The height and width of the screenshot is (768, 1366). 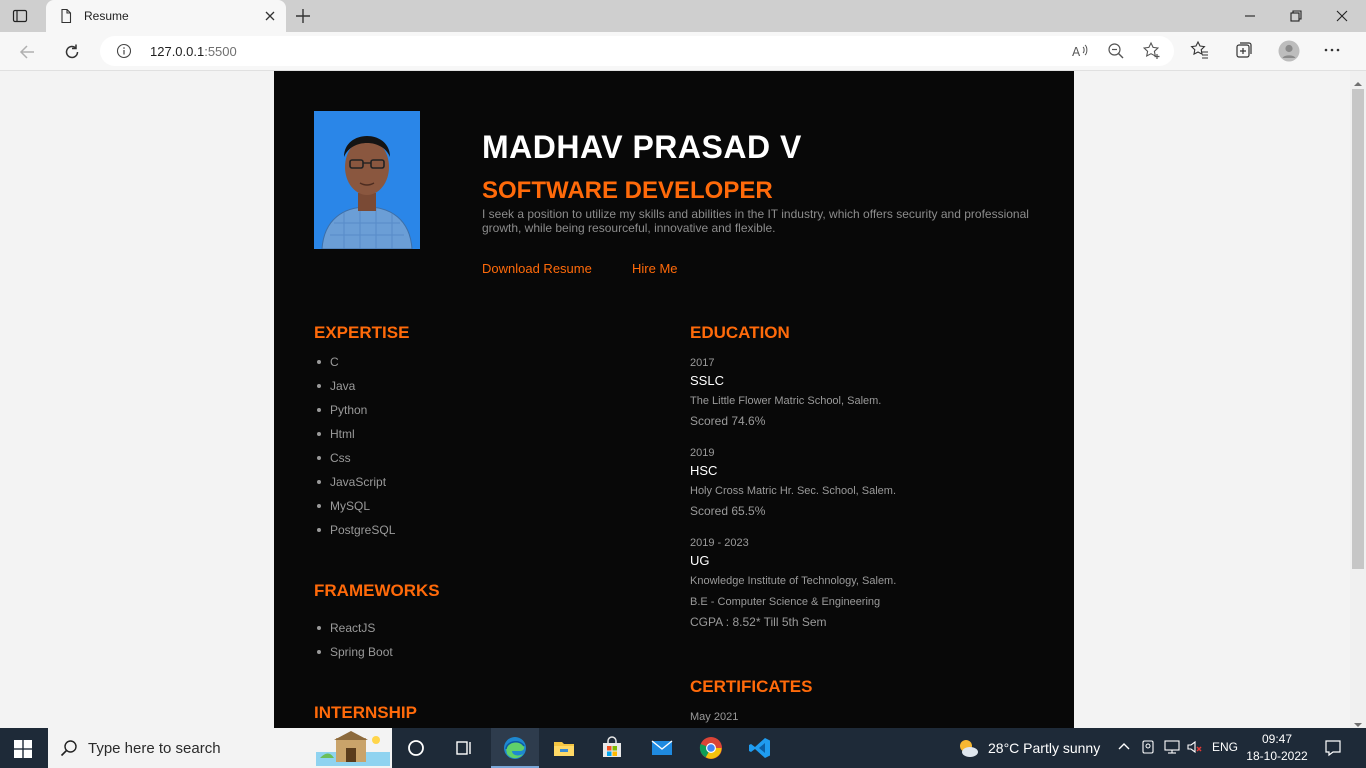 What do you see at coordinates (1358, 329) in the screenshot?
I see `scroll-thumb` at bounding box center [1358, 329].